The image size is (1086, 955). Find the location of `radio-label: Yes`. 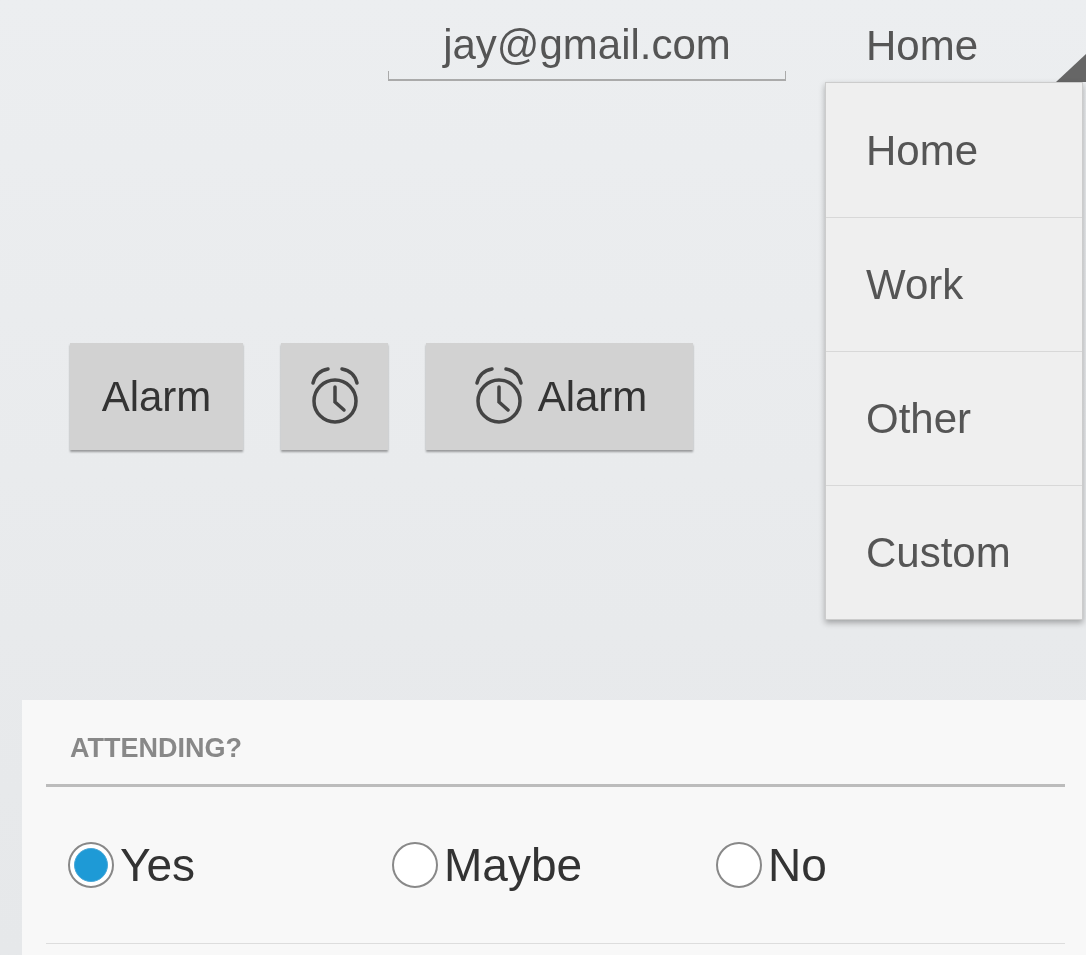

radio-label: Yes is located at coordinates (158, 865).